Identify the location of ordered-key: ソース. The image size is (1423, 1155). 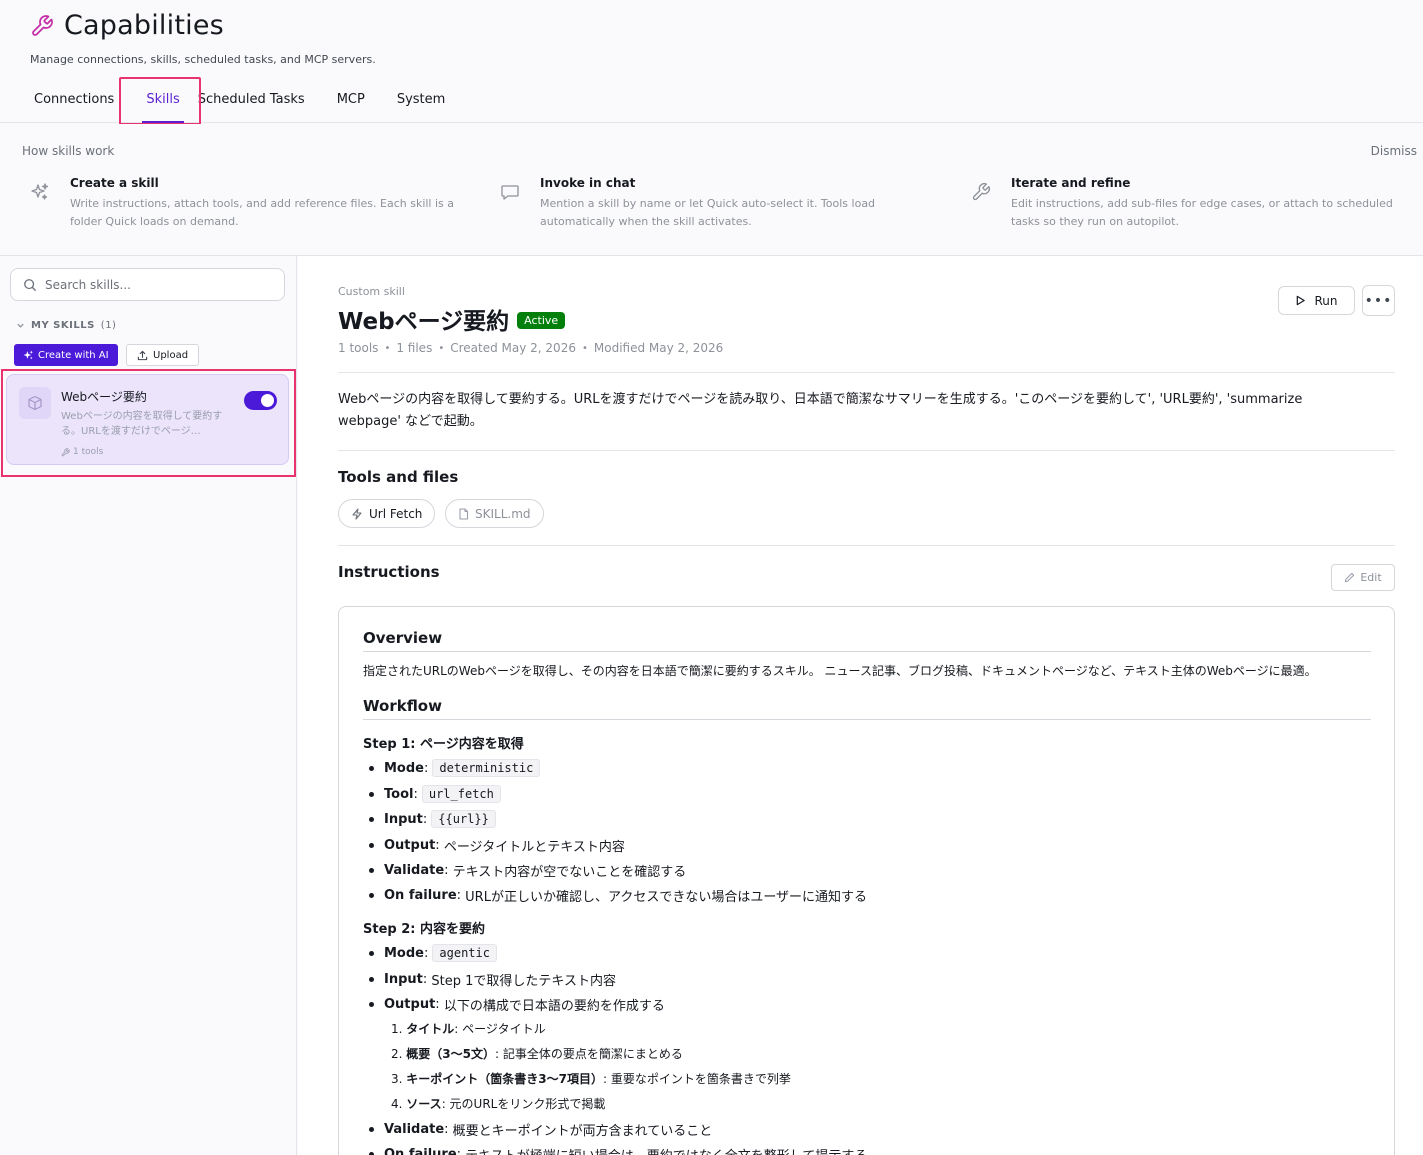
(424, 1104).